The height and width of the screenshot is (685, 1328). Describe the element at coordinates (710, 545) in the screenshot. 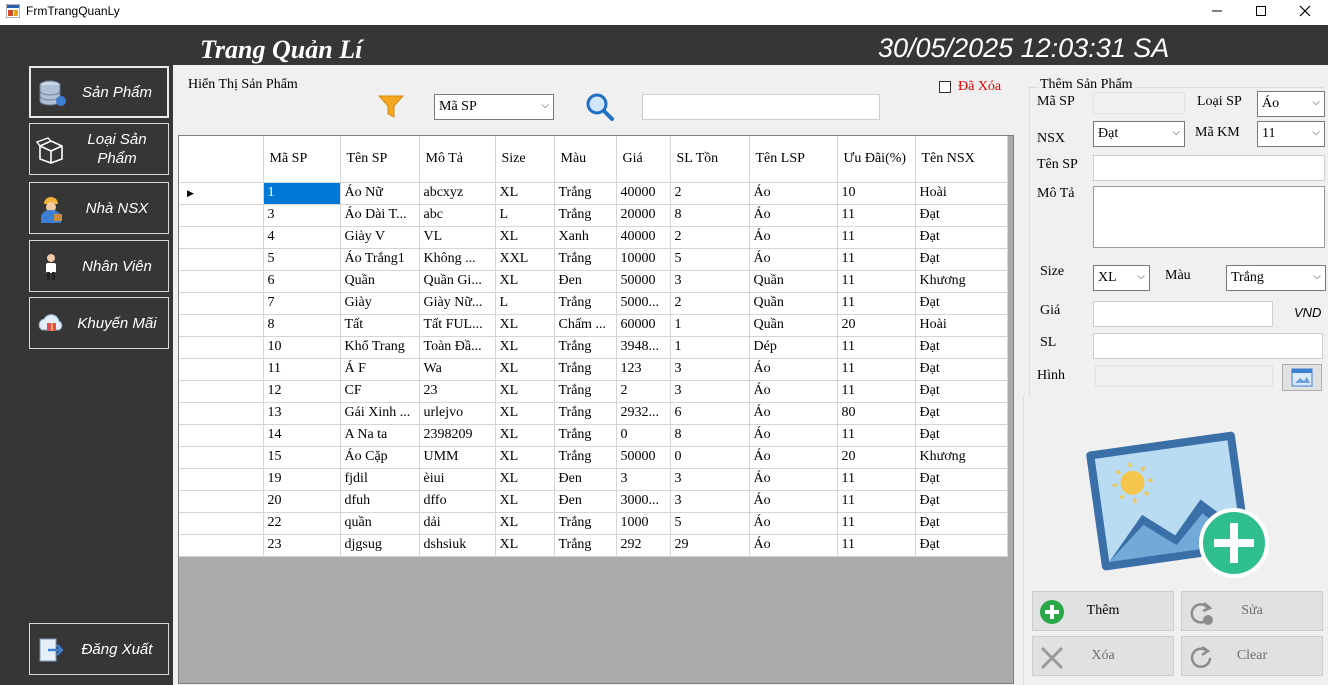

I see `table-cell: 29` at that location.